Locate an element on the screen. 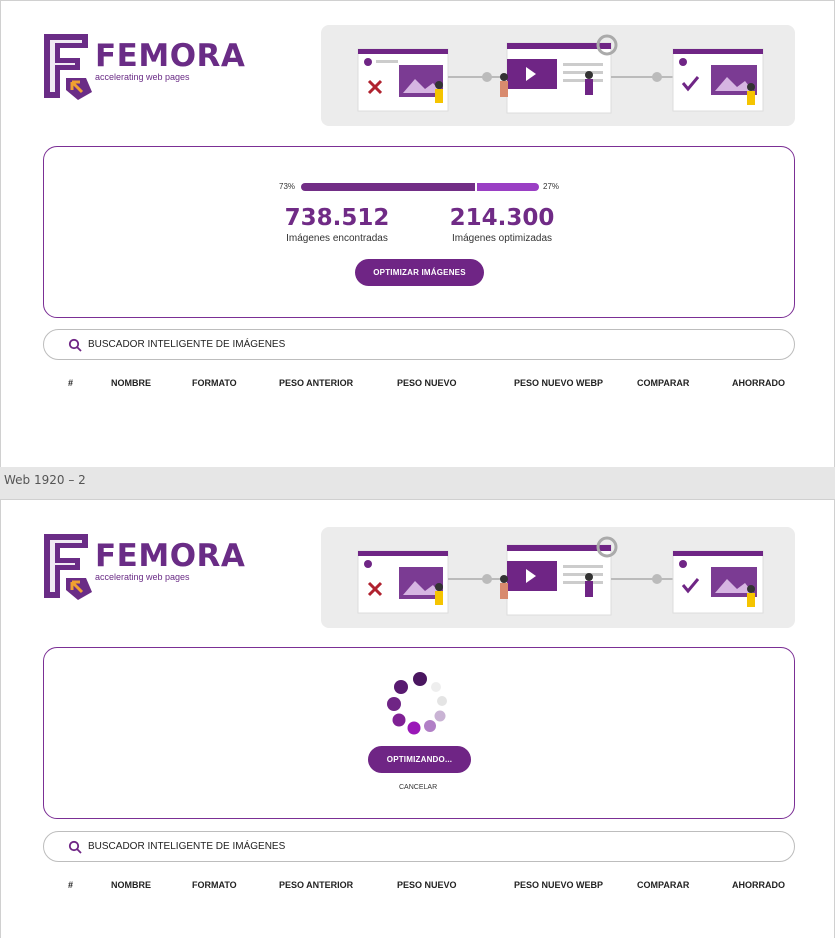  found-label: Imágenes encontradas is located at coordinates (337, 238).